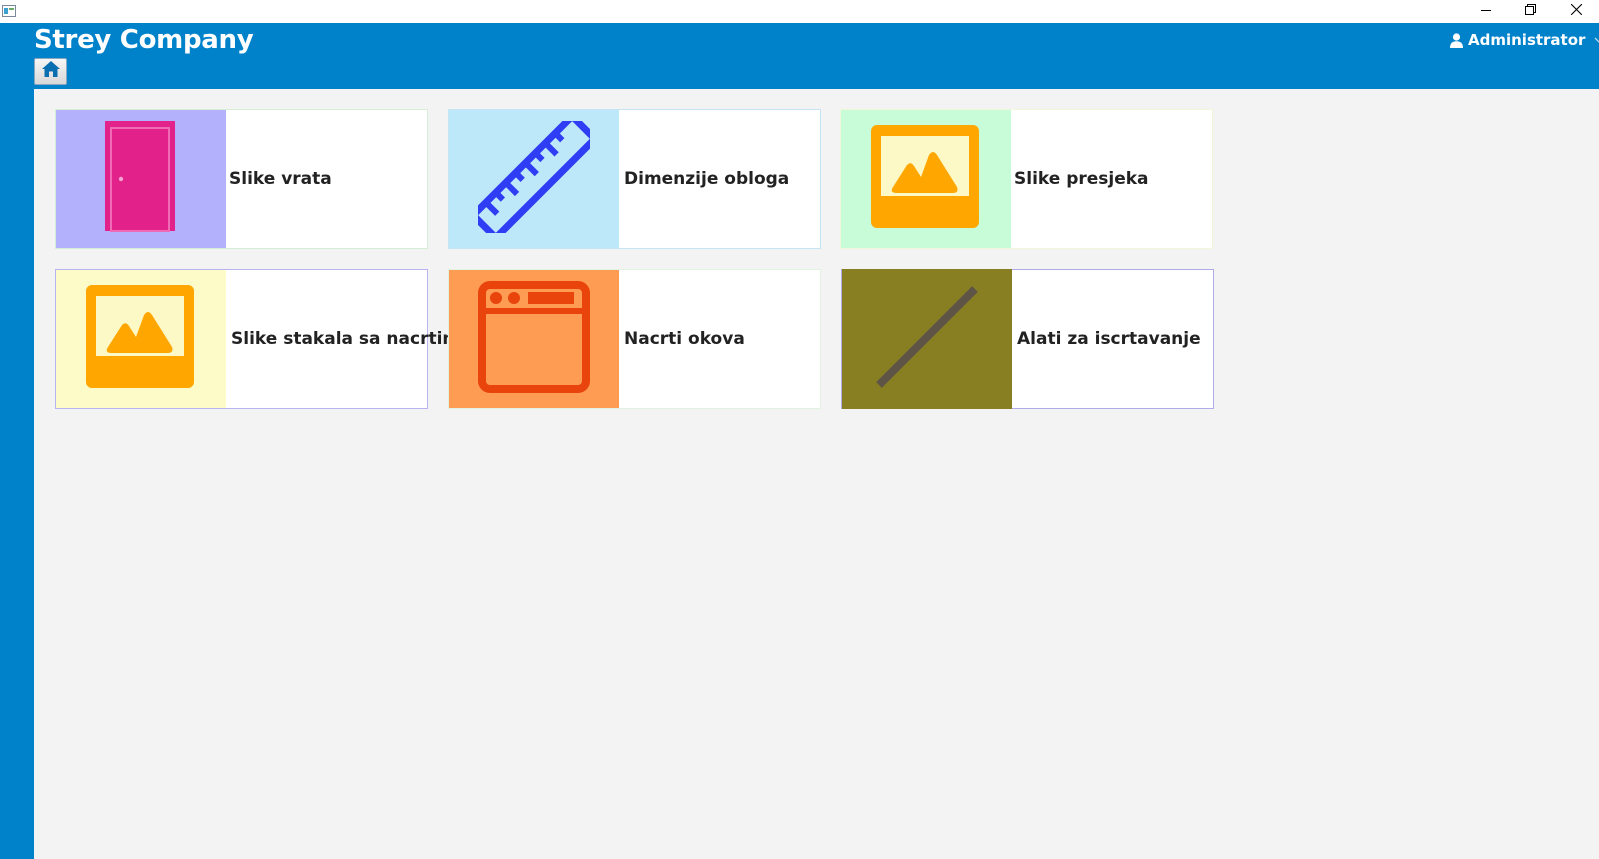  I want to click on app-header: Strey Company Administrator, so click(799, 56).